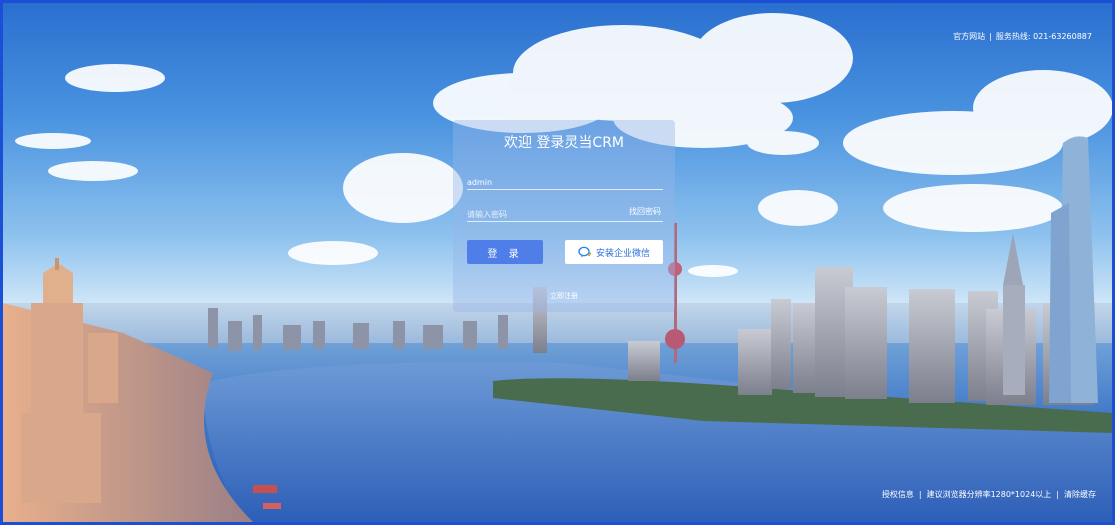 Image resolution: width=1115 pixels, height=525 pixels. I want to click on username-field-wrap, so click(565, 181).